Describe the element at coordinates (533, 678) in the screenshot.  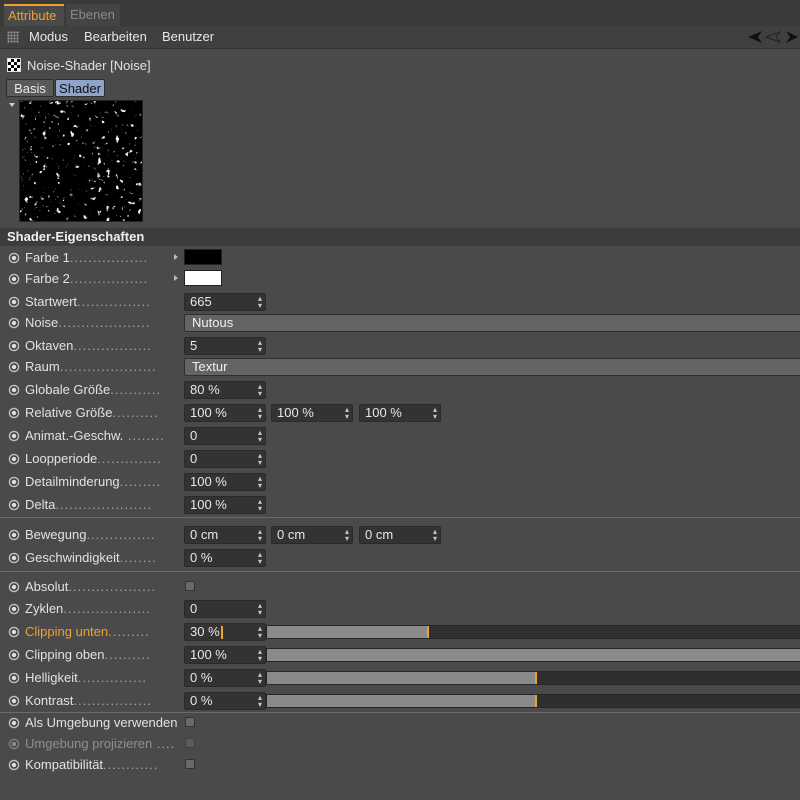
I see `helligkeit-slider` at that location.